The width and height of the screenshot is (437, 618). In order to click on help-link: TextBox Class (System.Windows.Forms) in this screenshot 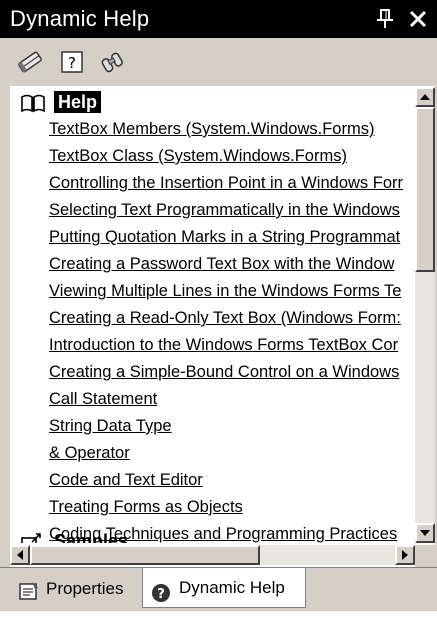, I will do `click(232, 156)`.